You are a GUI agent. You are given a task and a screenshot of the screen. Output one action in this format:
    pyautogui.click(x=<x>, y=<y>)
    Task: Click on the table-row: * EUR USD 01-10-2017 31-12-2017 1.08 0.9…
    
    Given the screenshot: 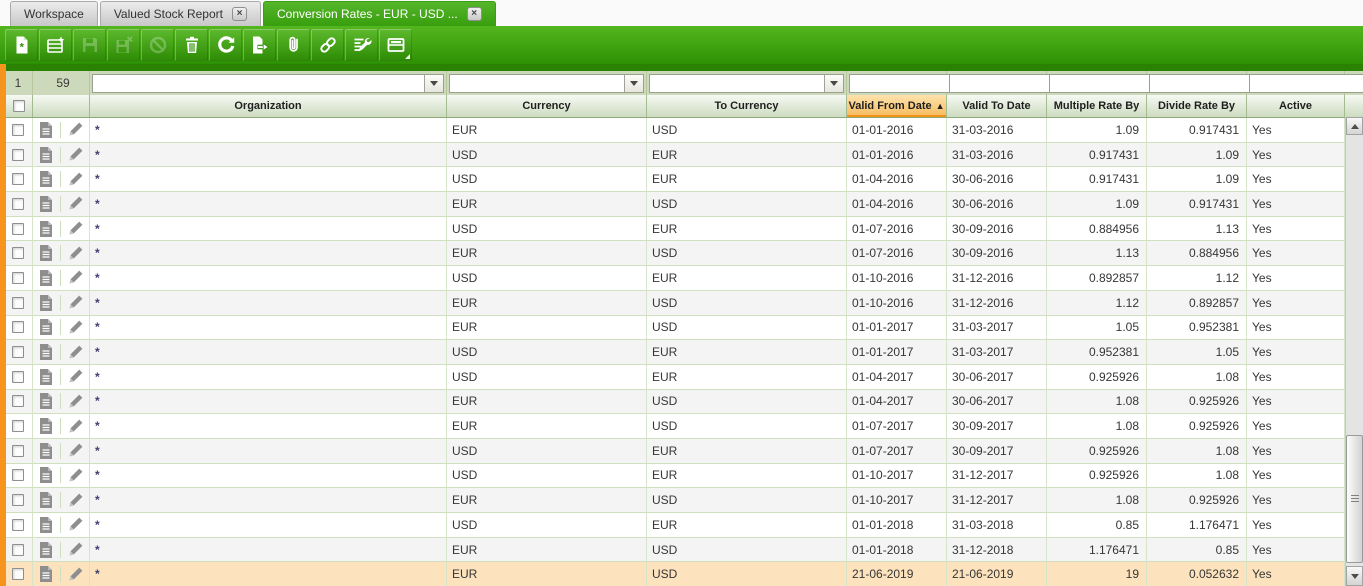 What is the action you would take?
    pyautogui.click(x=681, y=500)
    